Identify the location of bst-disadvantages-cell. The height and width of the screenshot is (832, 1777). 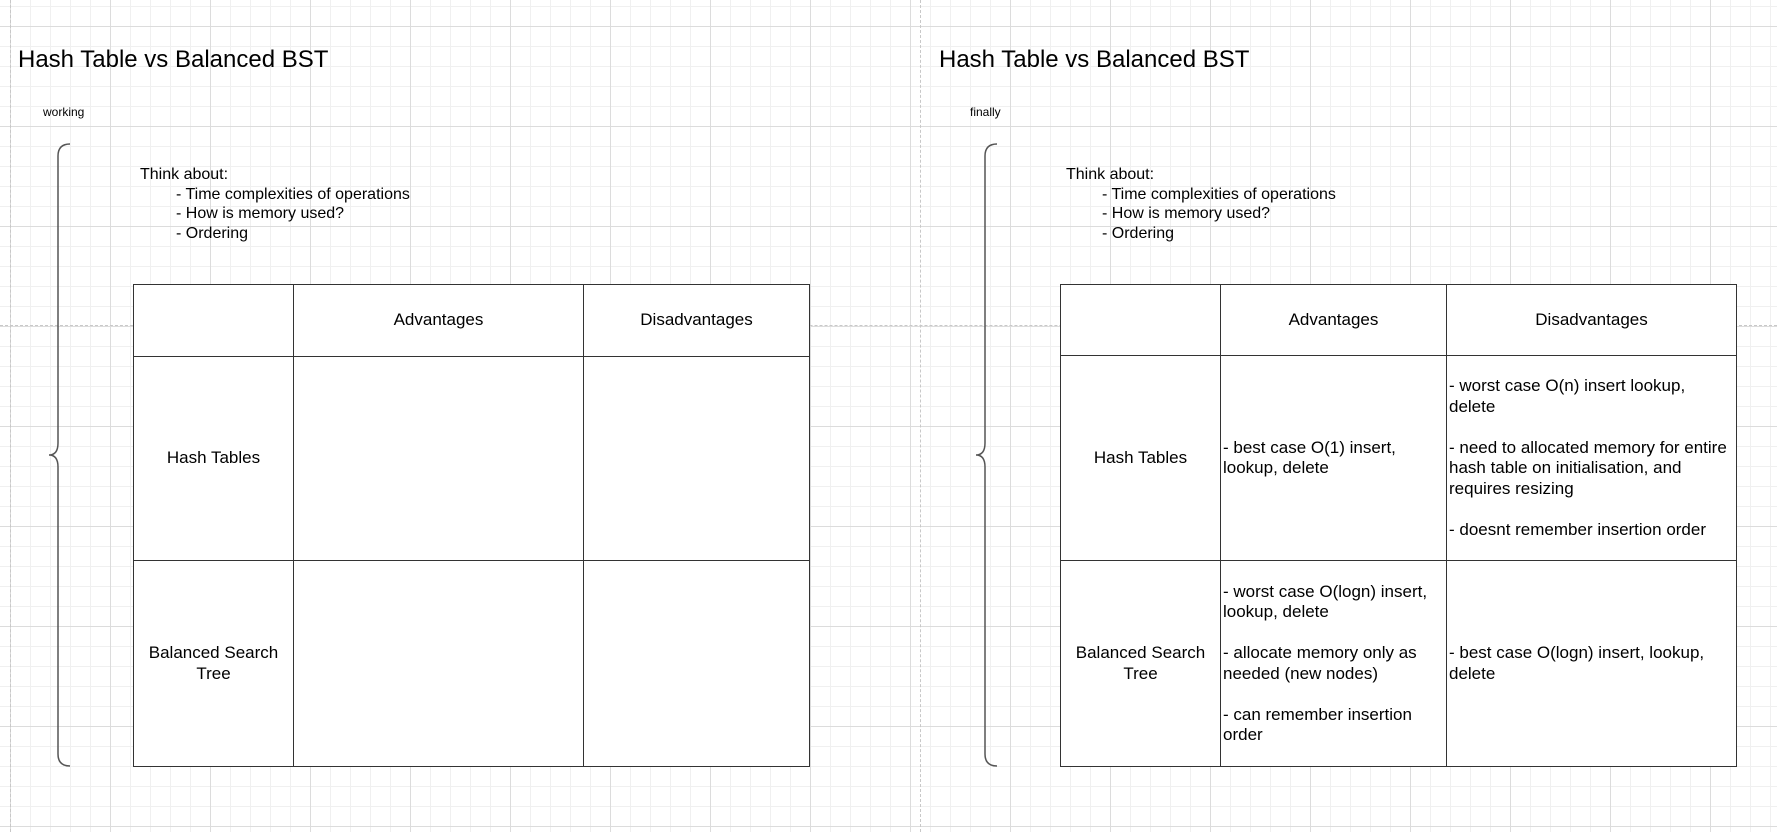
(696, 663).